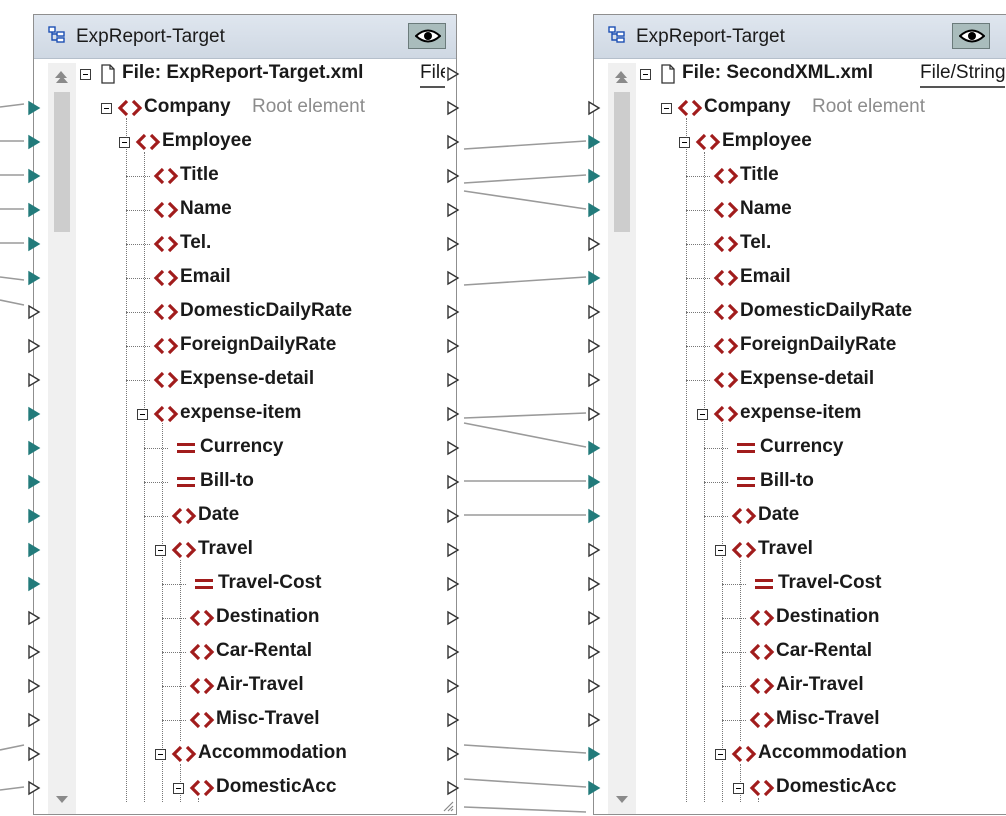  Describe the element at coordinates (797, 142) in the screenshot. I see `tree-item-employee: Employee` at that location.